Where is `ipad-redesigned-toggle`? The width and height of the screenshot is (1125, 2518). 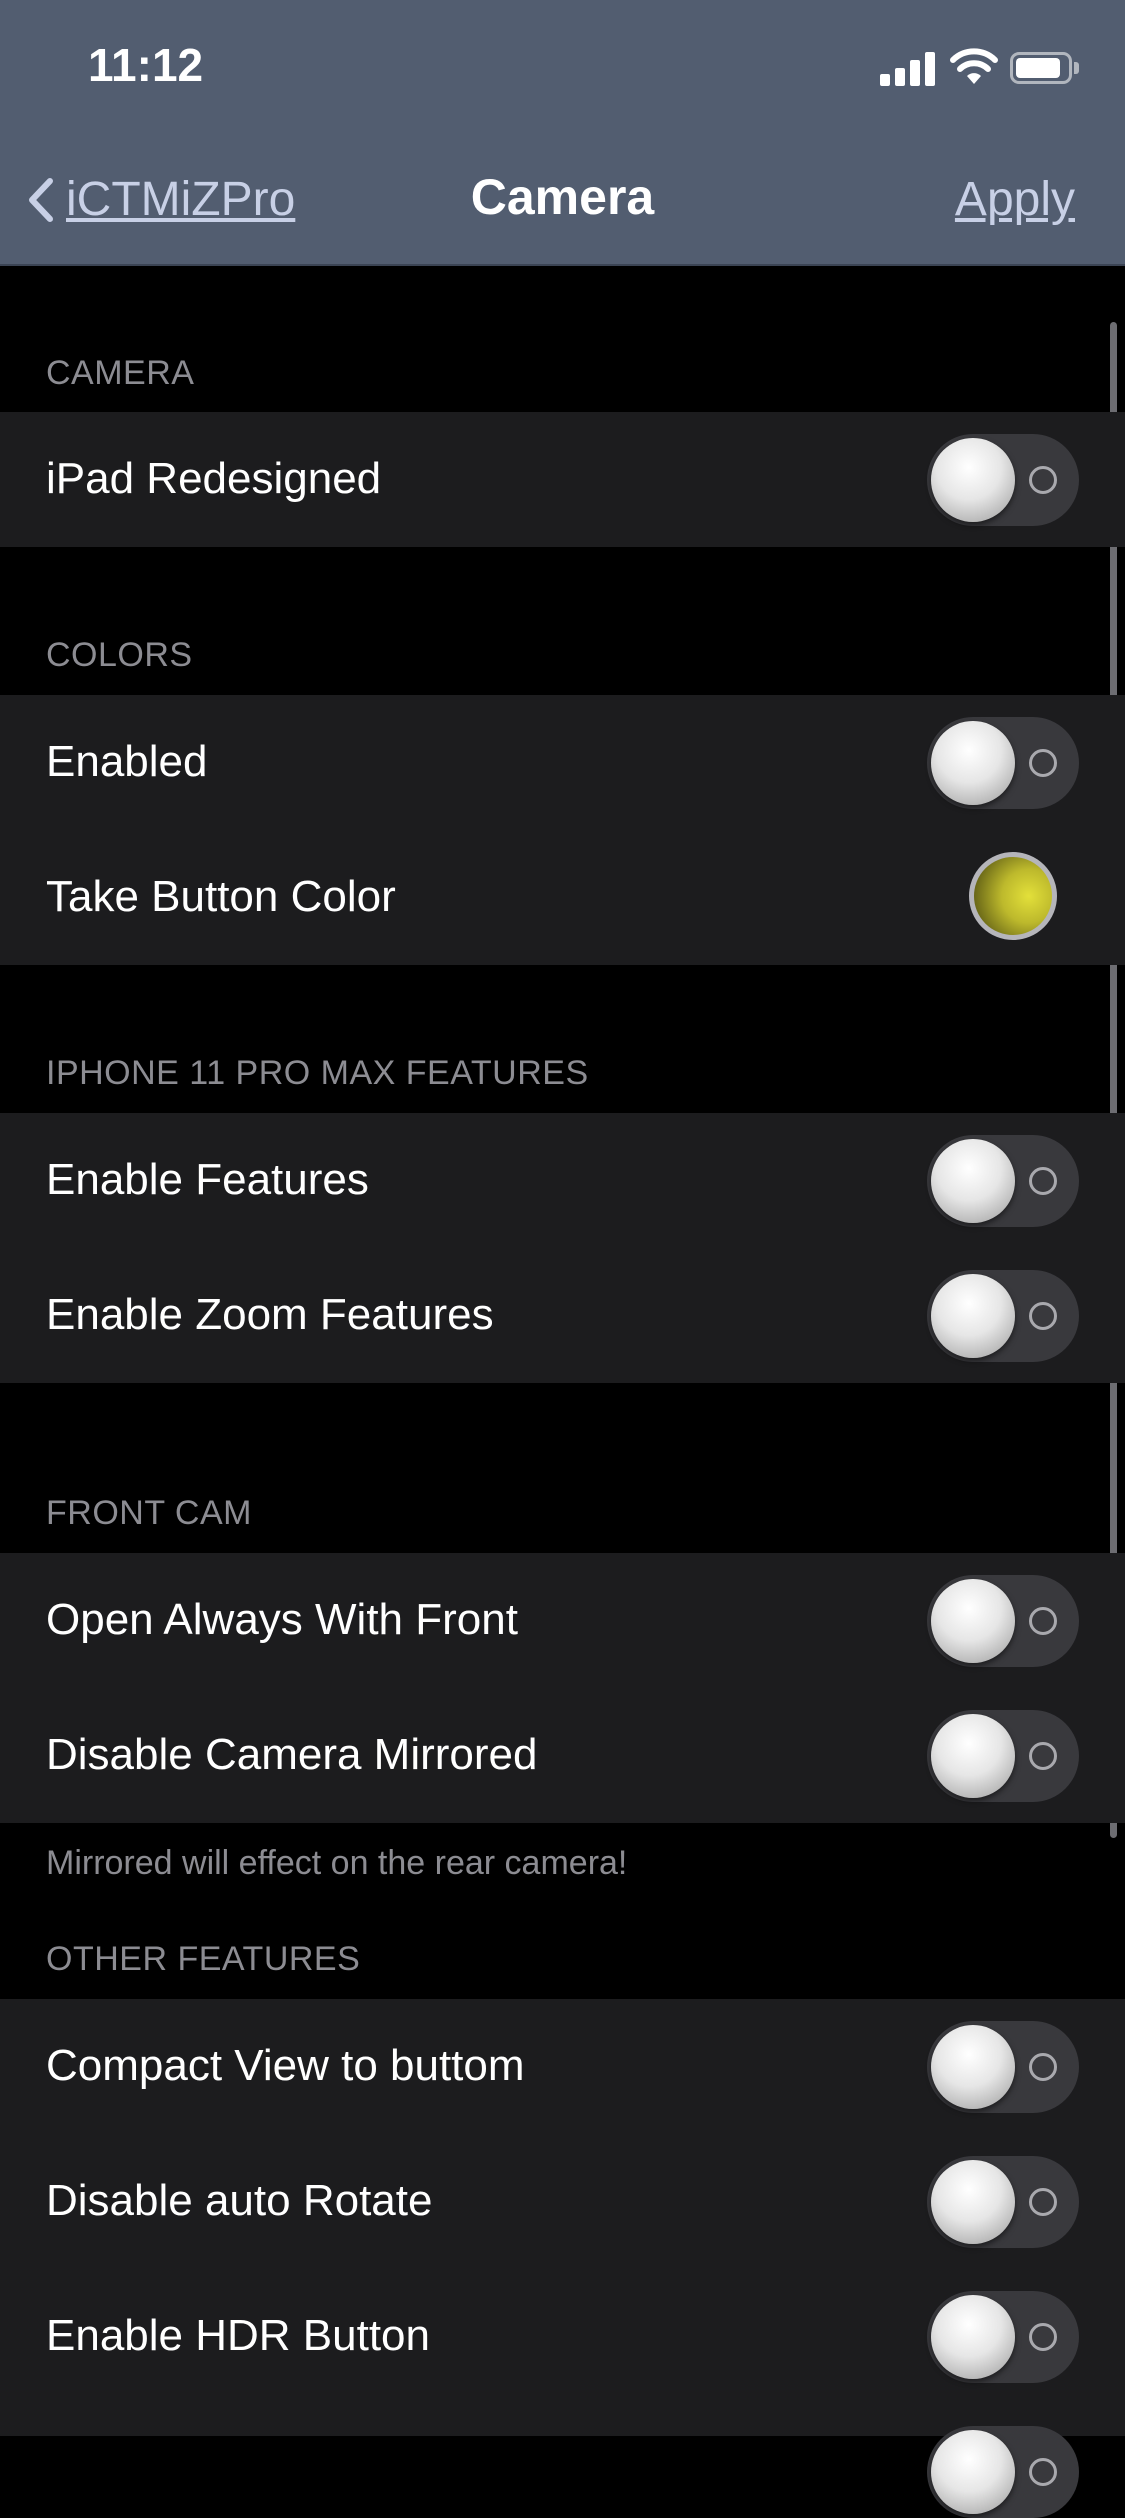 ipad-redesigned-toggle is located at coordinates (1003, 480).